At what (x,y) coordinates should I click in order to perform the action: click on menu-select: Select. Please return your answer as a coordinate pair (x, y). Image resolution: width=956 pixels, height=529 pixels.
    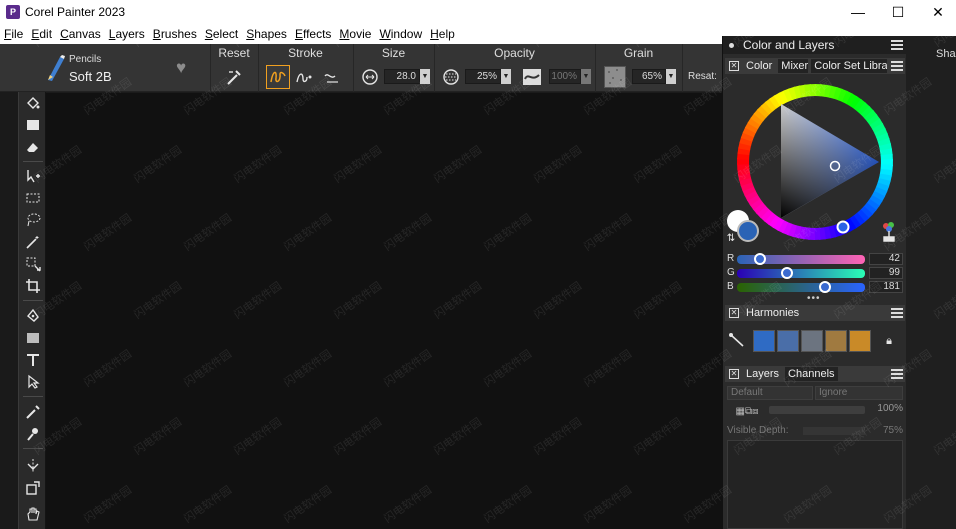
    Looking at the image, I should click on (221, 34).